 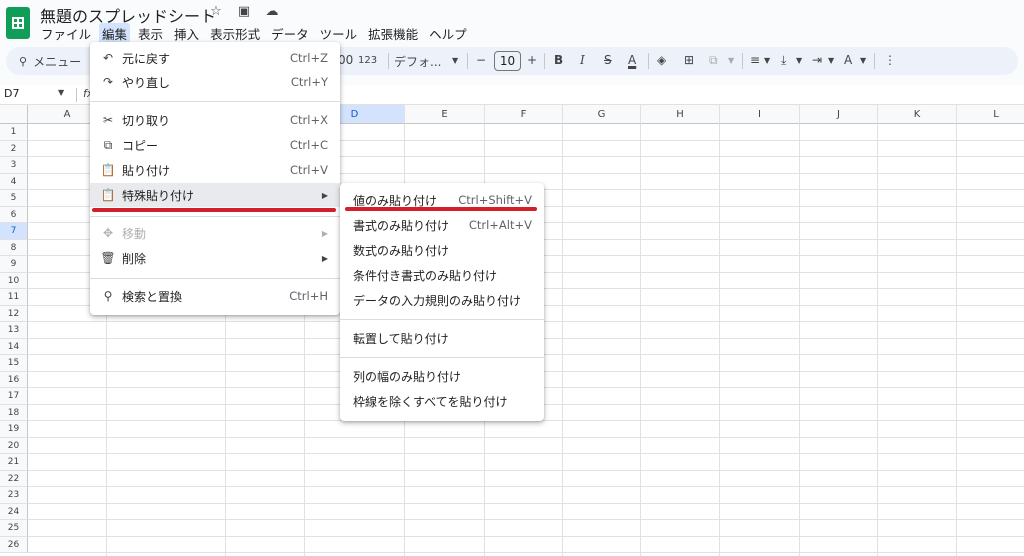 I want to click on menu-item-paste-column-width-only: 列の幅のみ貼り付け, so click(x=442, y=376).